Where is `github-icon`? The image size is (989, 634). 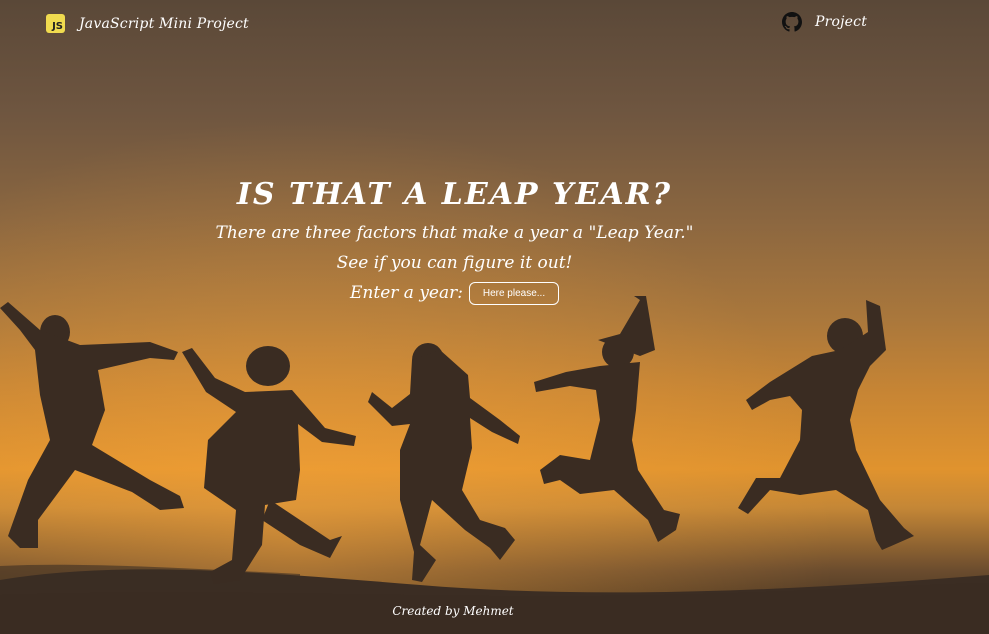 github-icon is located at coordinates (792, 22).